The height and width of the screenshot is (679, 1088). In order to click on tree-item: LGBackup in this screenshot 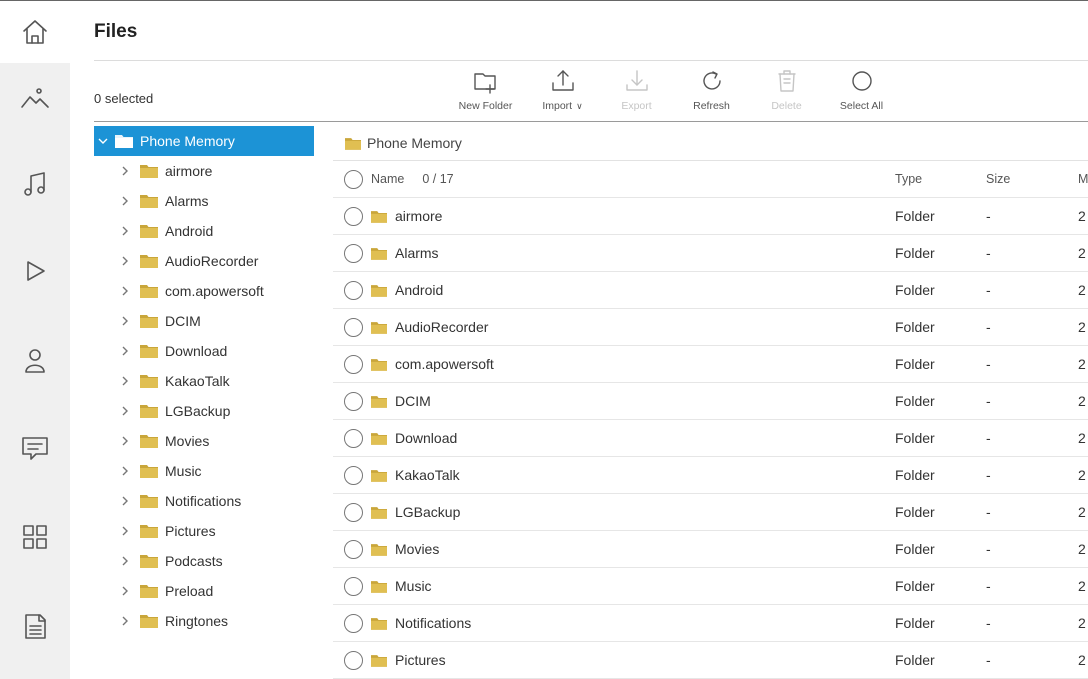, I will do `click(204, 411)`.